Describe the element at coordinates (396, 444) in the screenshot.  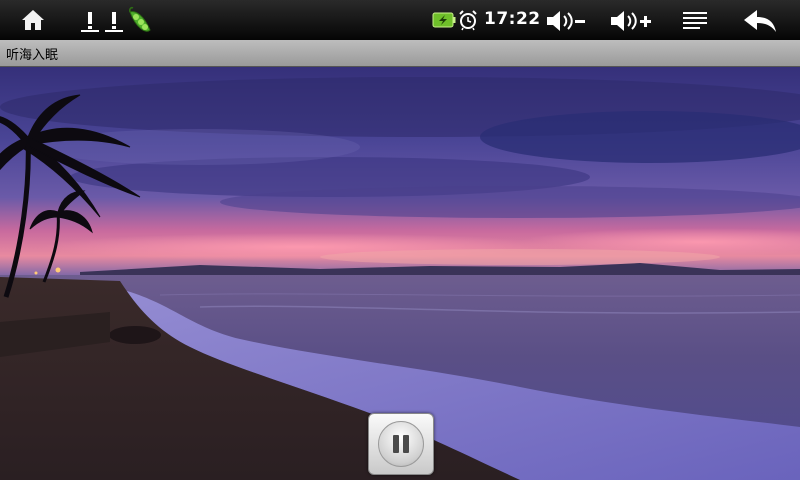
I see `pause-bar-left` at that location.